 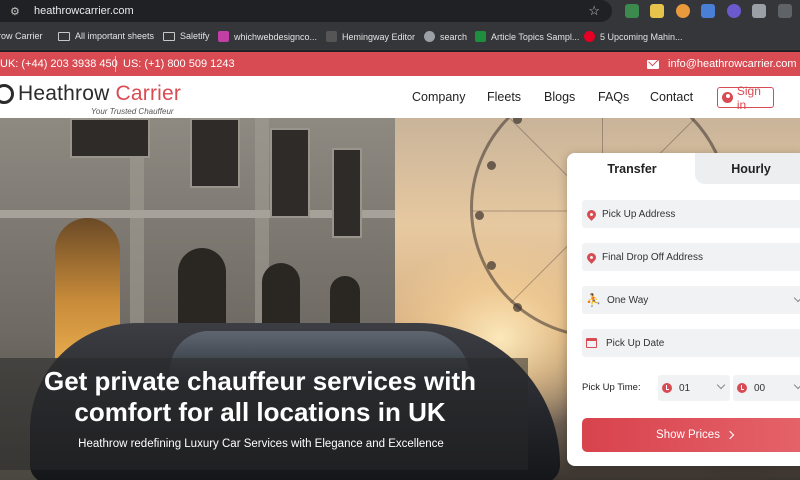 What do you see at coordinates (306, 11) in the screenshot?
I see `address-bar: ⚙ heathrowcarrier.com ☆` at bounding box center [306, 11].